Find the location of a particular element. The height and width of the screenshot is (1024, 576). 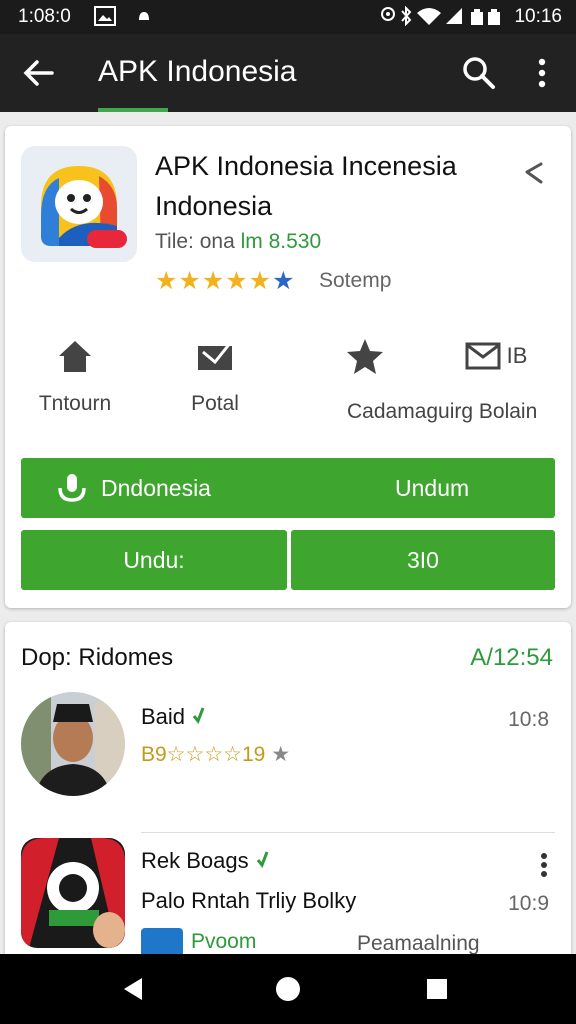

rating-stars: ★★★★★★ is located at coordinates (225, 281).